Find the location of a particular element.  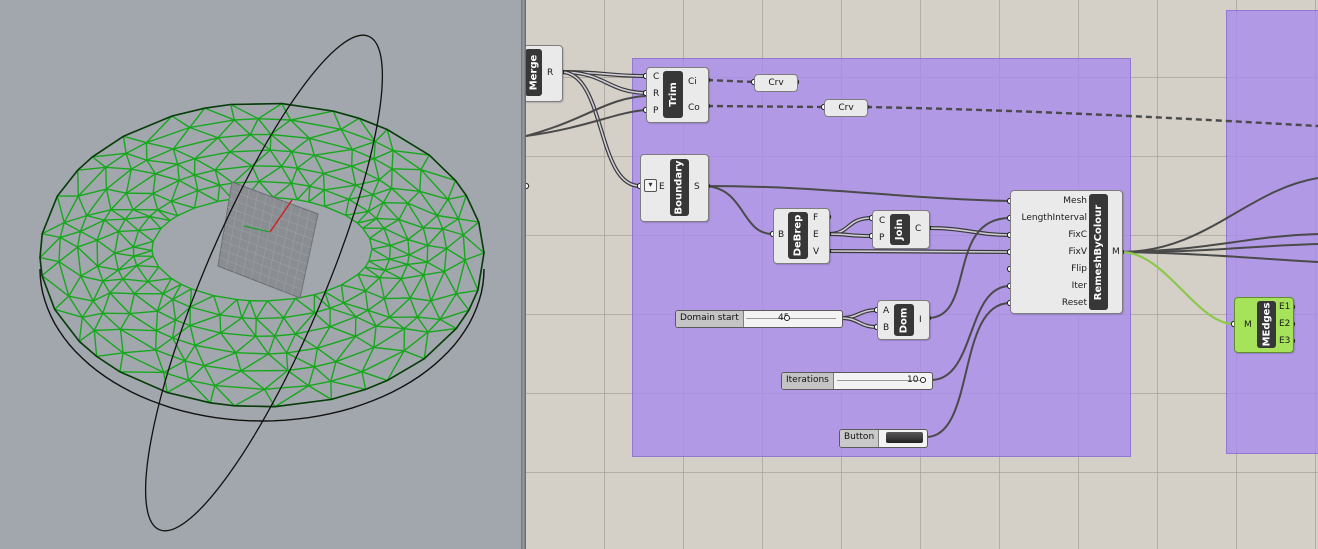

crv-param-1: Crv is located at coordinates (776, 83).